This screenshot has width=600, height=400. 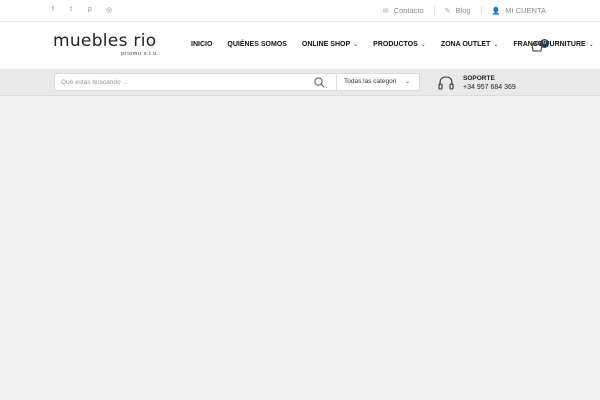 I want to click on category-select: Todas las categori, so click(x=370, y=81).